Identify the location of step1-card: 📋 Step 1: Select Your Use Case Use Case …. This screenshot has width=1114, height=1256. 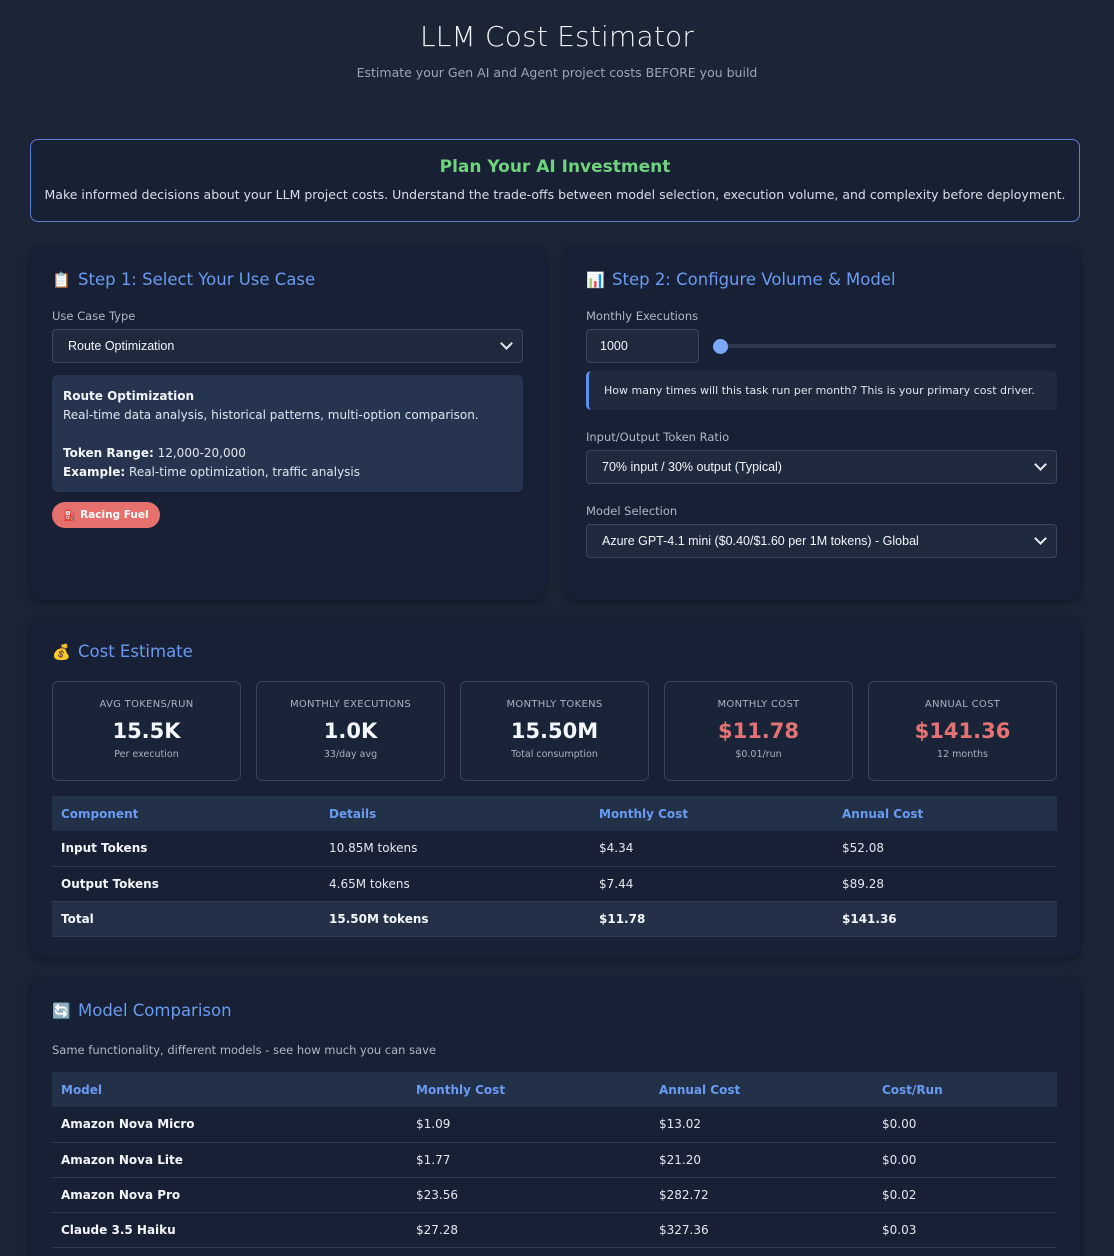
(288, 423).